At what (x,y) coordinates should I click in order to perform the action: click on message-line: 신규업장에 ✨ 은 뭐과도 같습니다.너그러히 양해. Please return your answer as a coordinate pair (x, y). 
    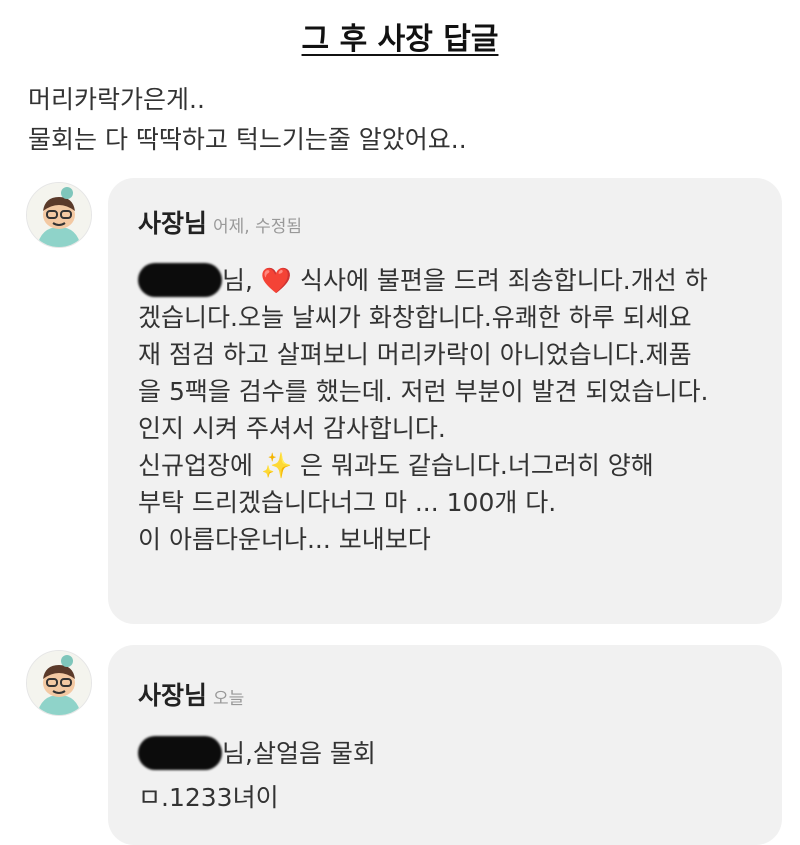
    Looking at the image, I should click on (396, 465).